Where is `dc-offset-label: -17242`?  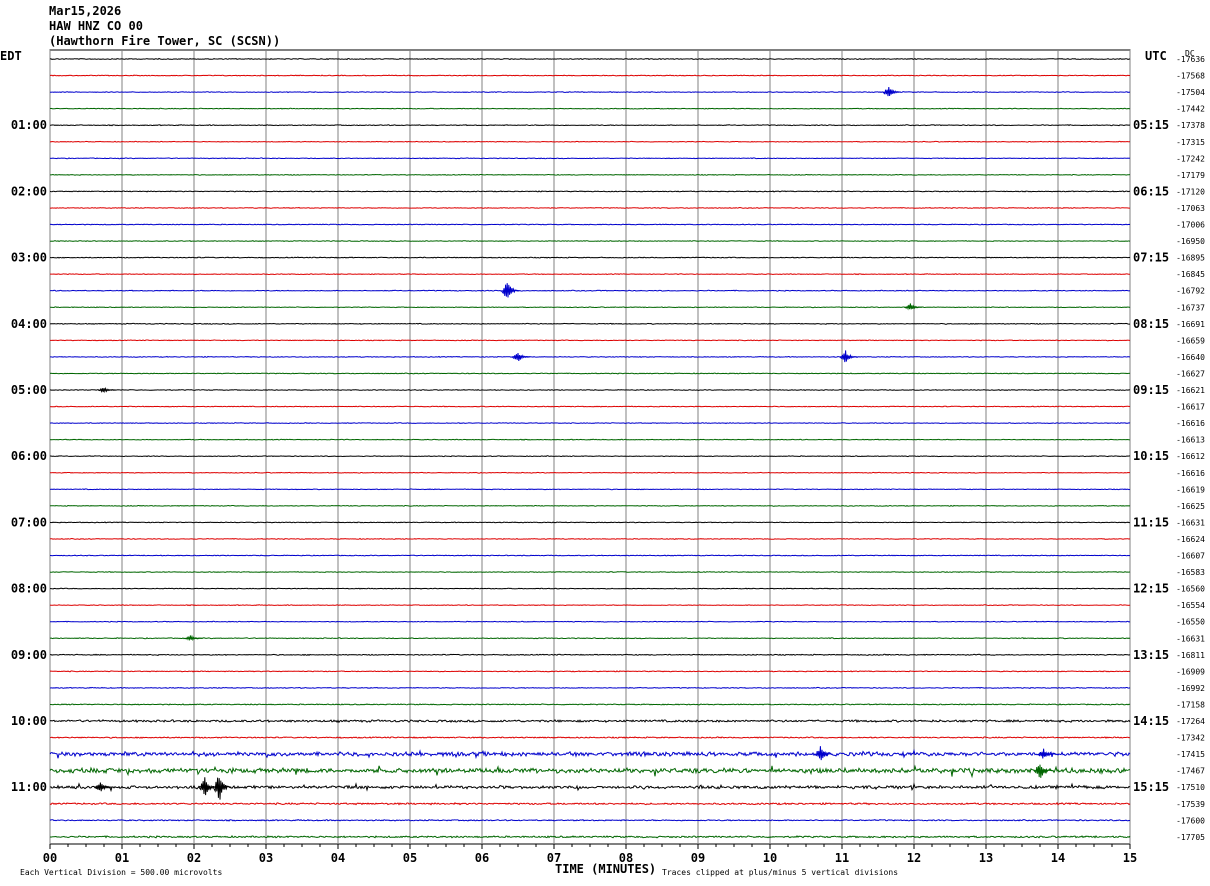 dc-offset-label: -17242 is located at coordinates (1190, 158).